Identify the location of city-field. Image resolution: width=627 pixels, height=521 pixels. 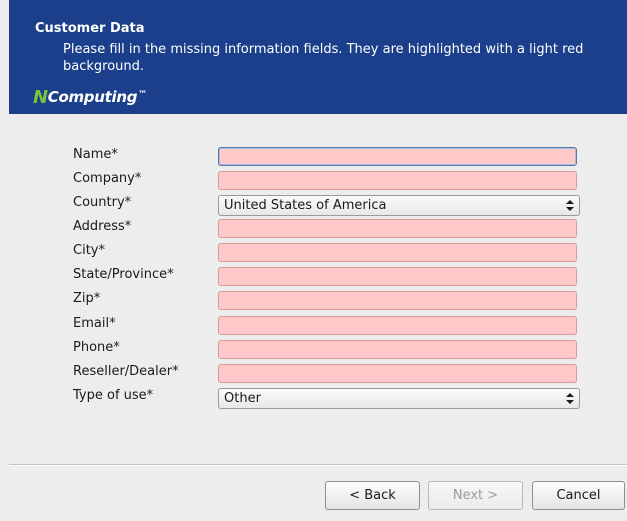
(397, 252).